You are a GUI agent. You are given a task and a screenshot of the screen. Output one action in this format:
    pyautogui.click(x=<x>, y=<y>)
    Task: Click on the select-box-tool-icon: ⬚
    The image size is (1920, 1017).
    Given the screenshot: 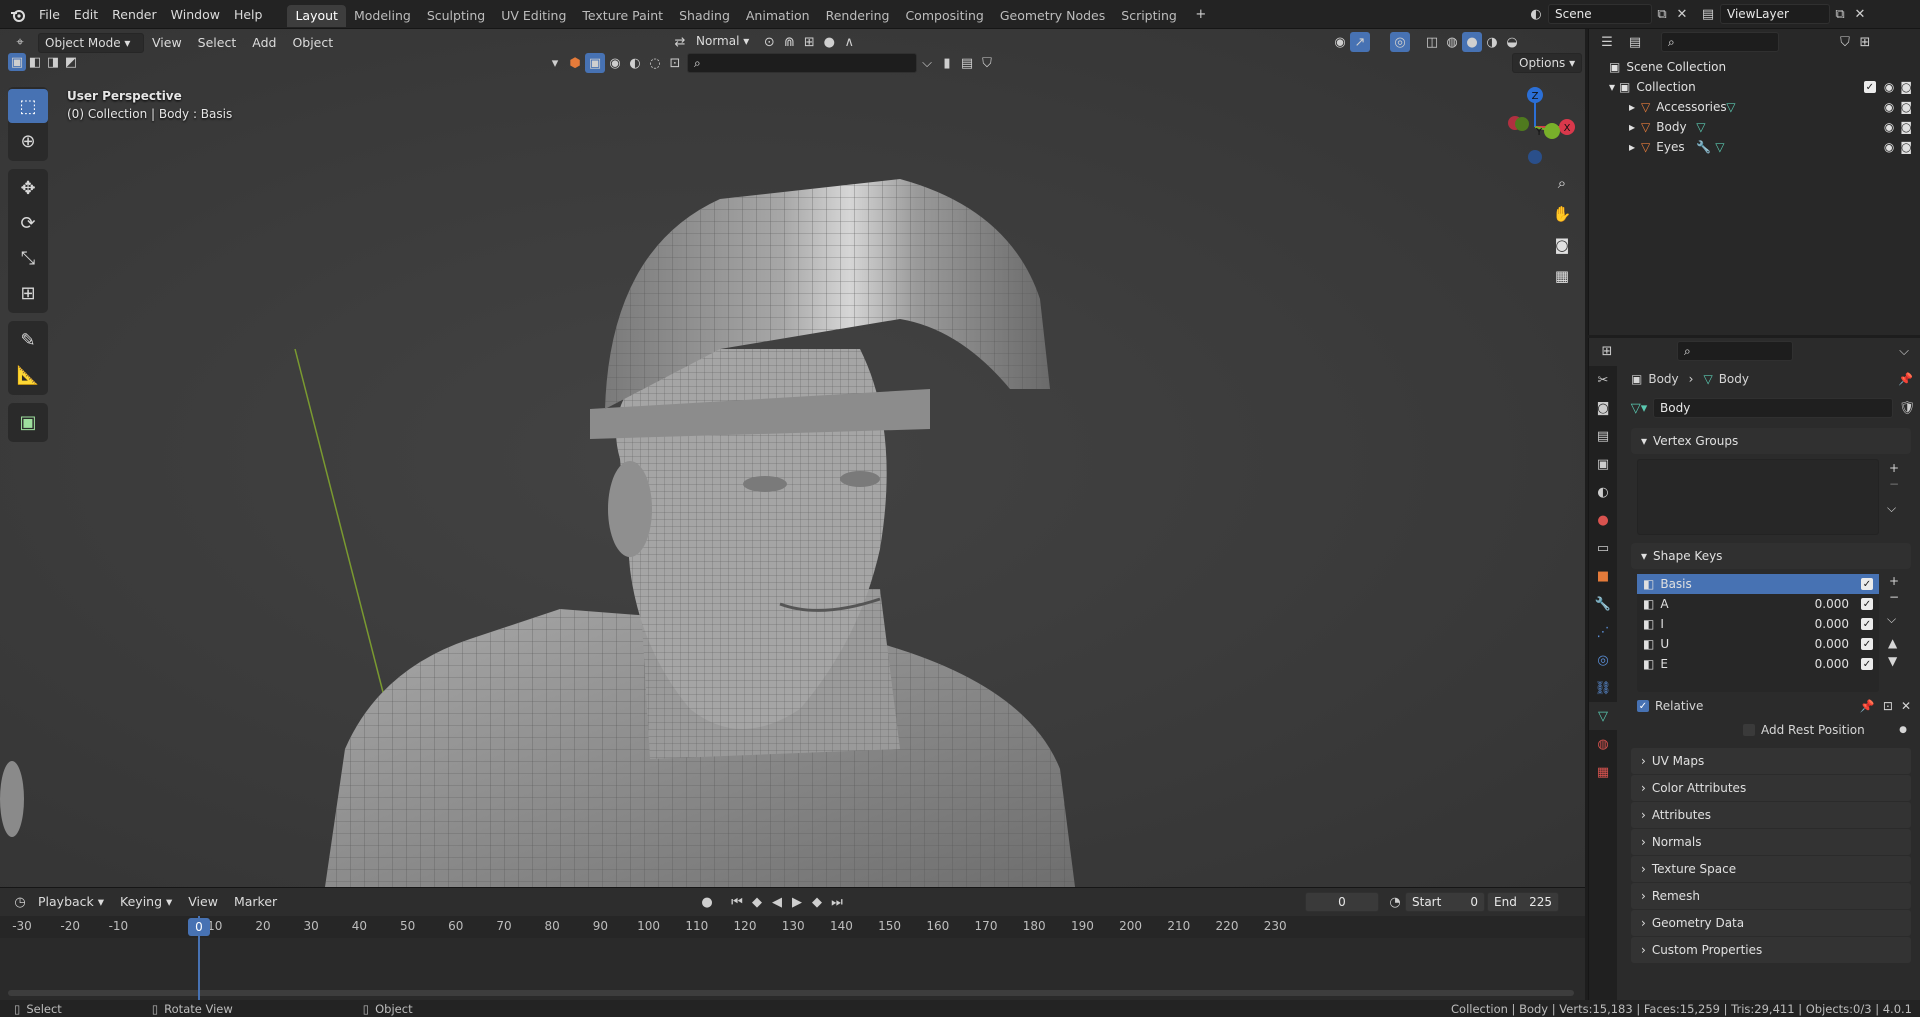 What is the action you would take?
    pyautogui.click(x=28, y=106)
    